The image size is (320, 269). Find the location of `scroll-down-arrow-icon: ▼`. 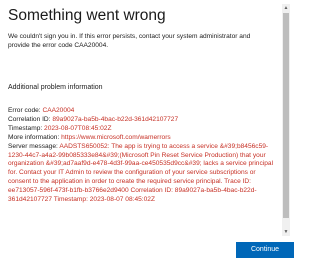

scroll-down-arrow-icon: ▼ is located at coordinates (286, 232).